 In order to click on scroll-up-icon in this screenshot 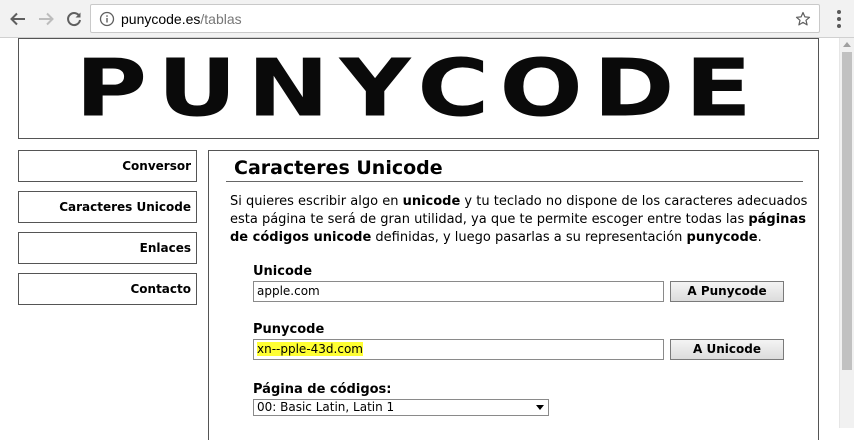, I will do `click(847, 44)`.